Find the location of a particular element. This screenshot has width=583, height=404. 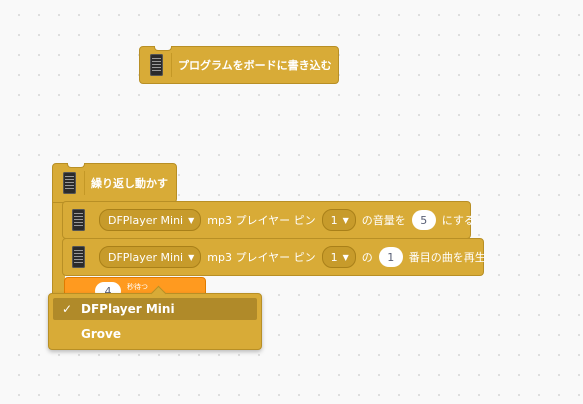

wait-label: 秒待つ is located at coordinates (137, 287).